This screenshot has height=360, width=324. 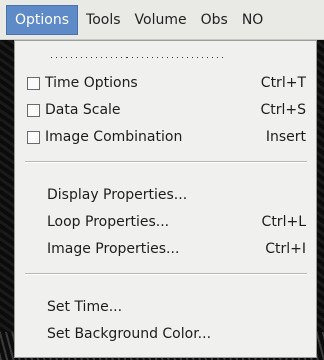 What do you see at coordinates (114, 137) in the screenshot?
I see `menu-item-label: Image Combination` at bounding box center [114, 137].